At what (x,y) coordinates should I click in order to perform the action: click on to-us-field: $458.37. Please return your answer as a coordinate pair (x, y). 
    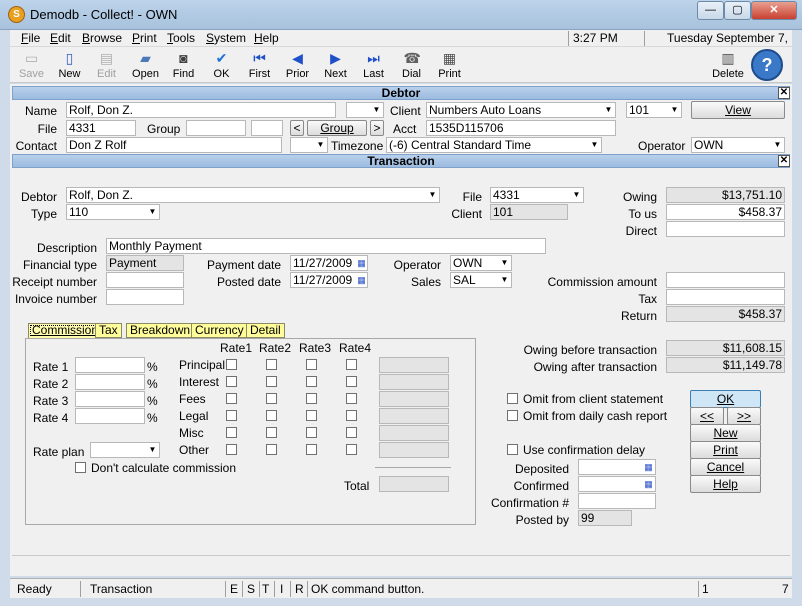
    Looking at the image, I should click on (725, 212).